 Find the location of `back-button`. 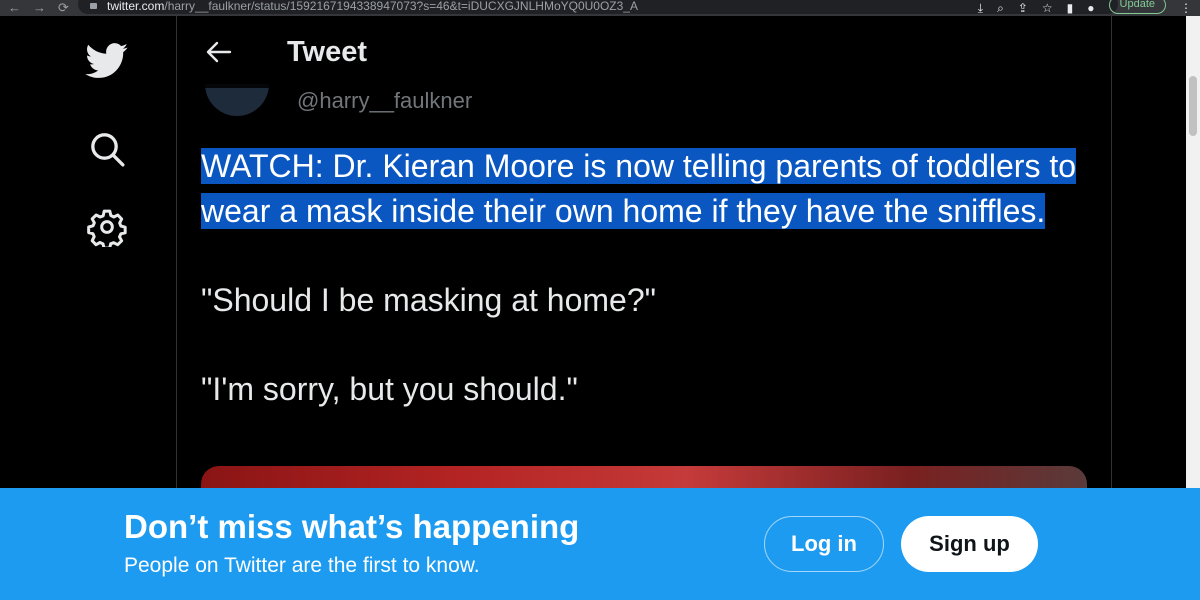

back-button is located at coordinates (219, 52).